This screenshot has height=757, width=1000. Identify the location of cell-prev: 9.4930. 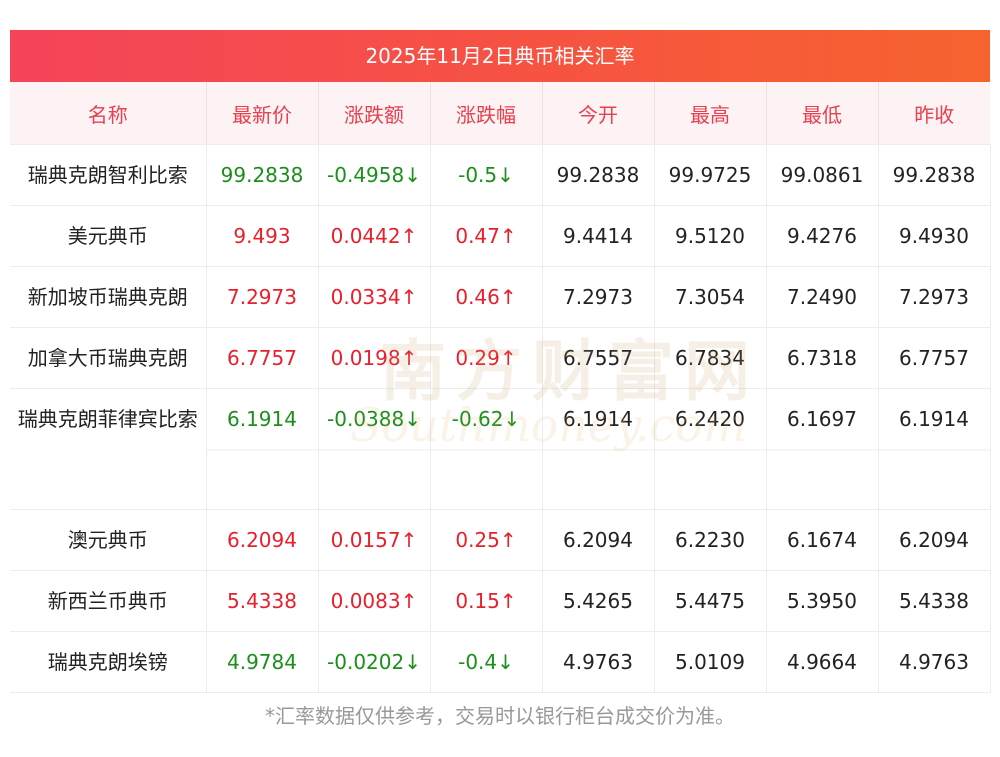
(934, 236).